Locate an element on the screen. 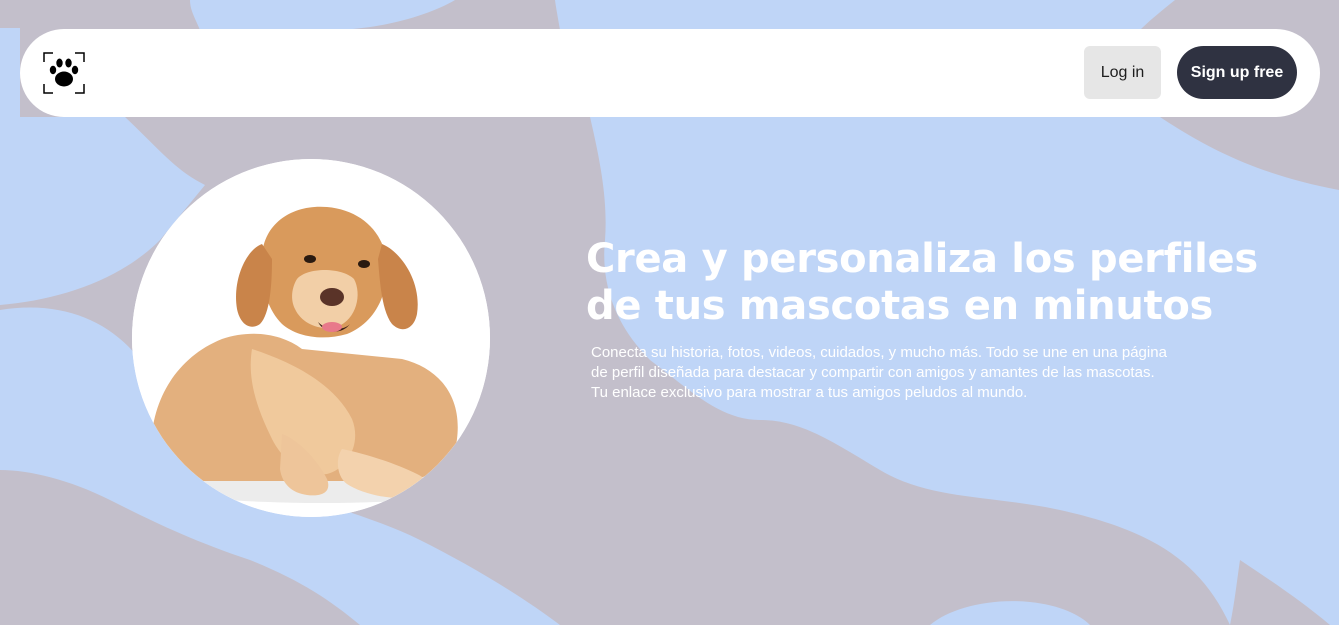 The width and height of the screenshot is (1339, 625). signup-button: Sign up free is located at coordinates (1237, 72).